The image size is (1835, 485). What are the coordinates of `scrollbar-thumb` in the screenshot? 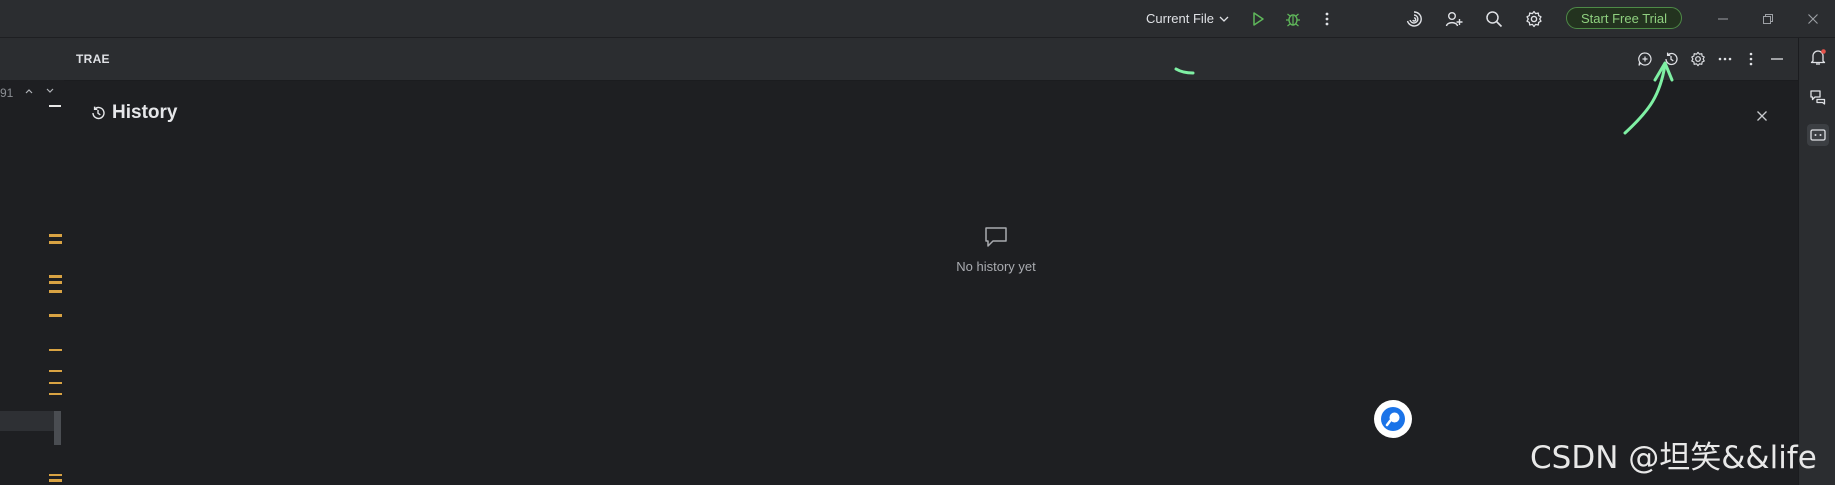 It's located at (57, 428).